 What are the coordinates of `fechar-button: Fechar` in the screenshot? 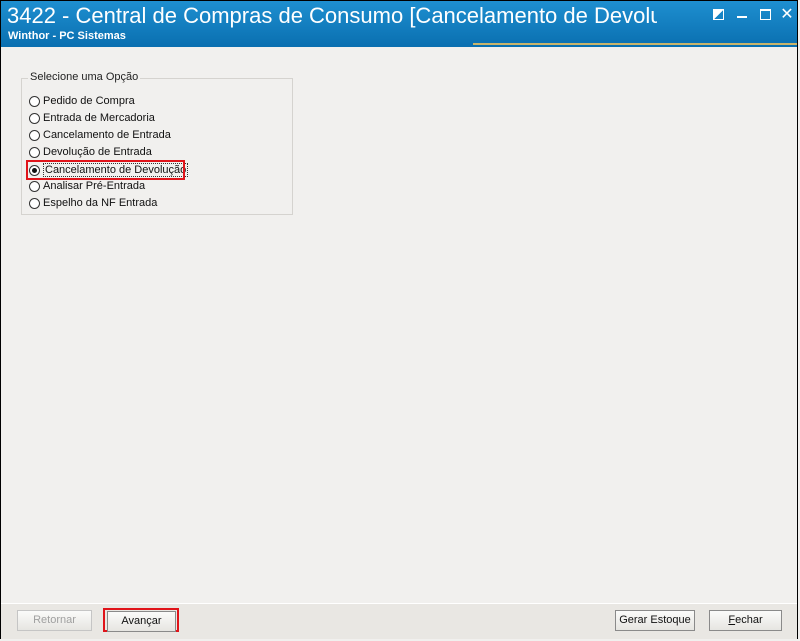 It's located at (745, 620).